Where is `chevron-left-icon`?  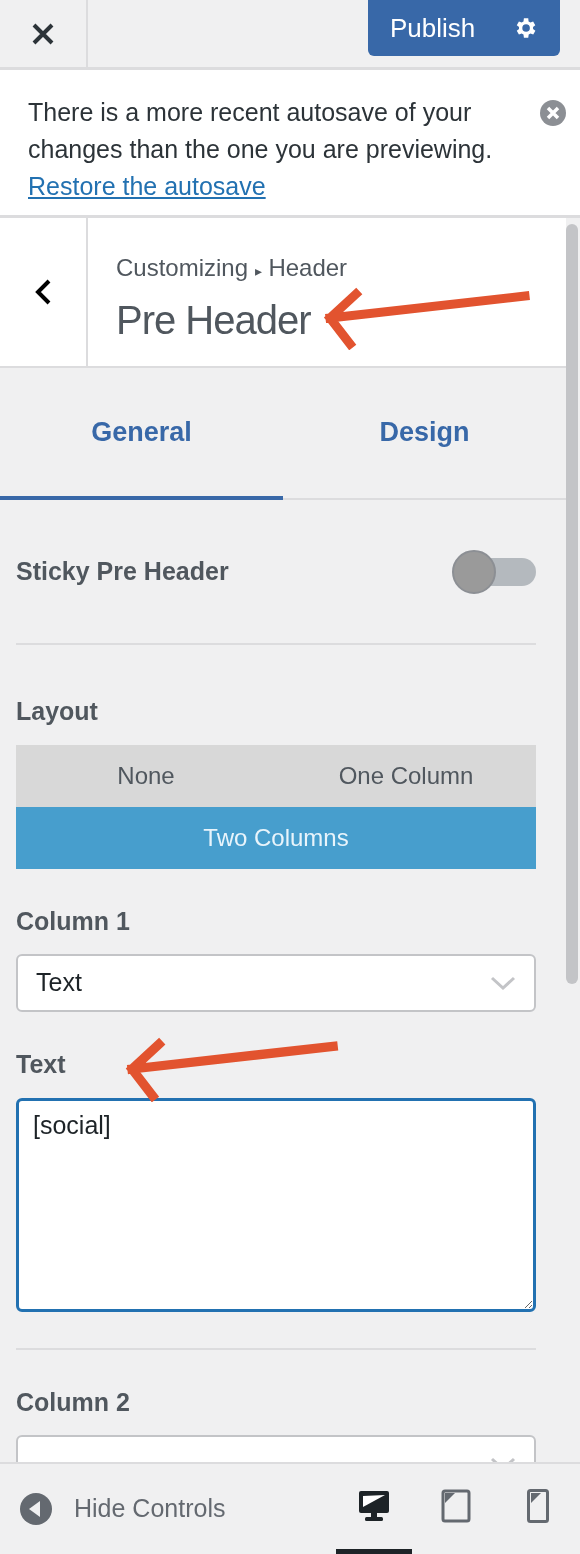 chevron-left-icon is located at coordinates (43, 292).